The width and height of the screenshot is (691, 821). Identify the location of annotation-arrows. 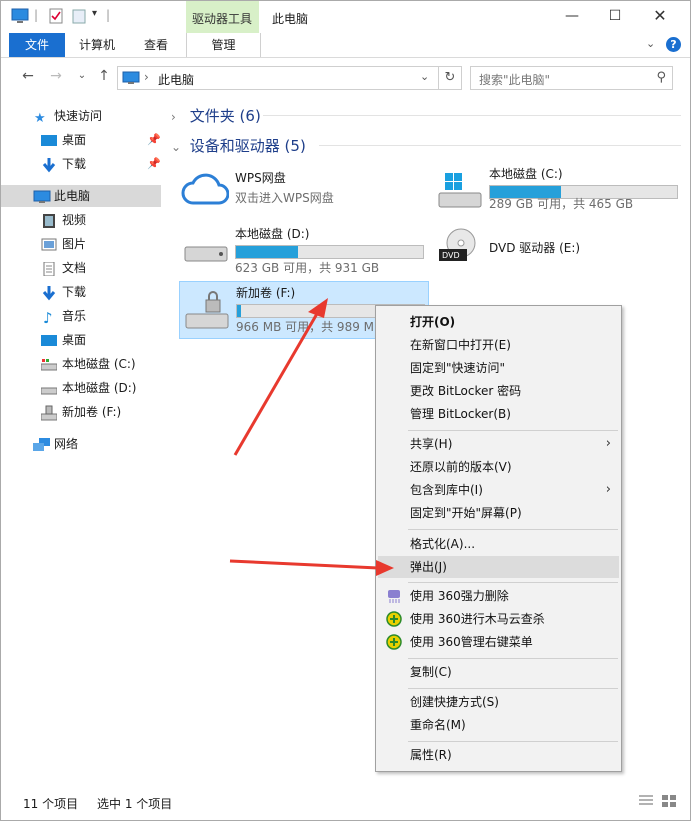
(311, 437).